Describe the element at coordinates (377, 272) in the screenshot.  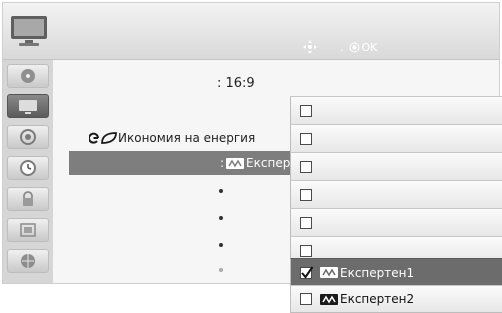
I see `dropdown-option-label: Експертен1` at that location.